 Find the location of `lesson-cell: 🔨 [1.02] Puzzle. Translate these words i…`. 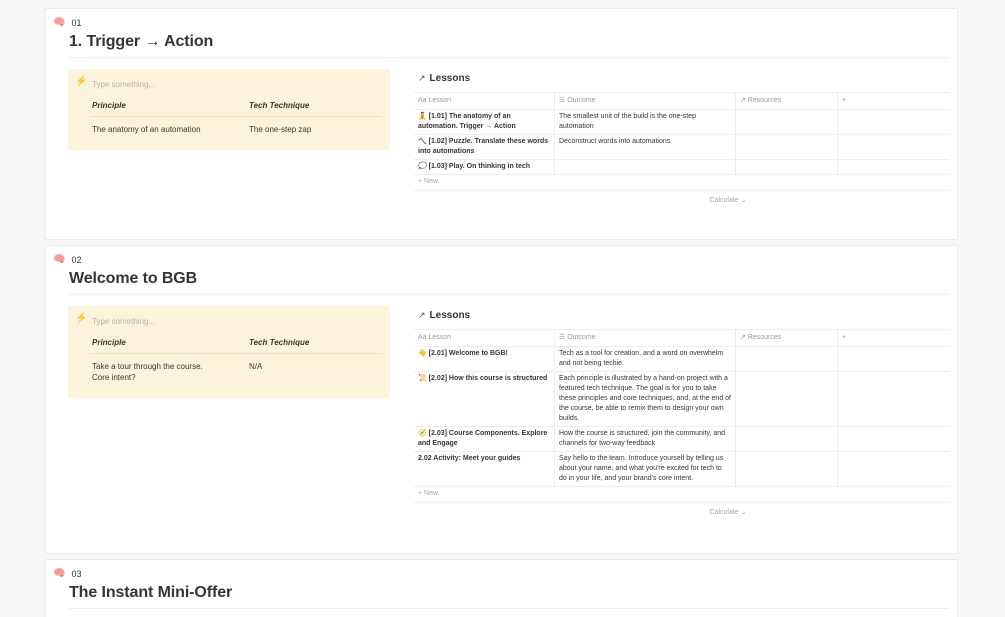

lesson-cell: 🔨 [1.02] Puzzle. Translate these words i… is located at coordinates (484, 147).